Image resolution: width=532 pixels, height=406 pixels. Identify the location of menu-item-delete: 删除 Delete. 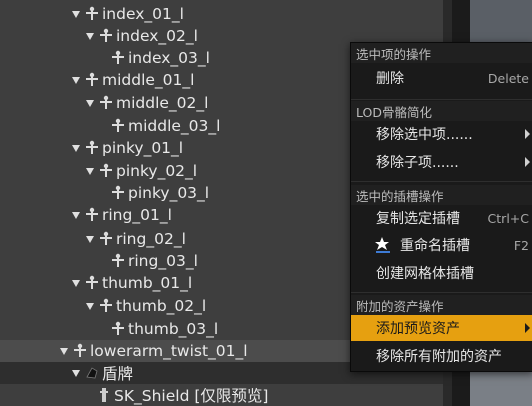
(441, 78).